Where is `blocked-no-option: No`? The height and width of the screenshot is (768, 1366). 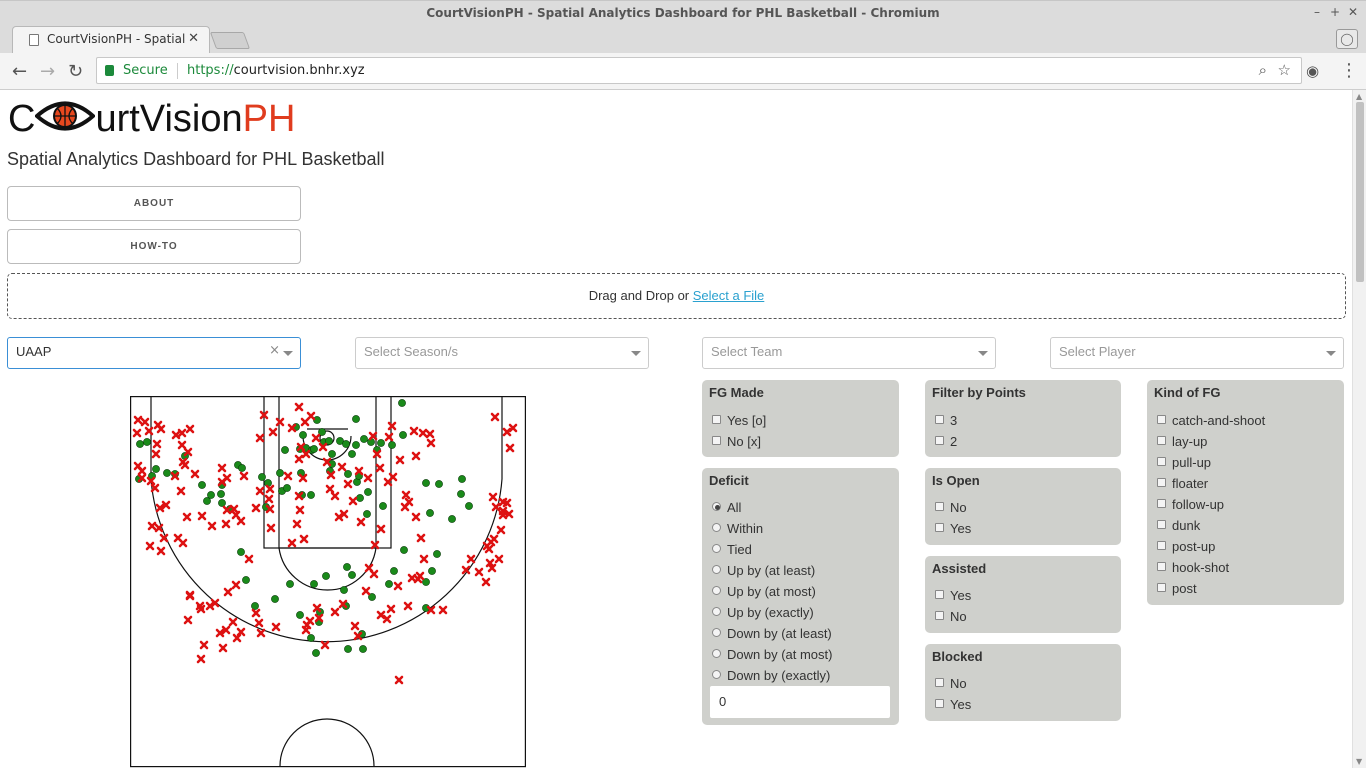
blocked-no-option: No is located at coordinates (951, 683).